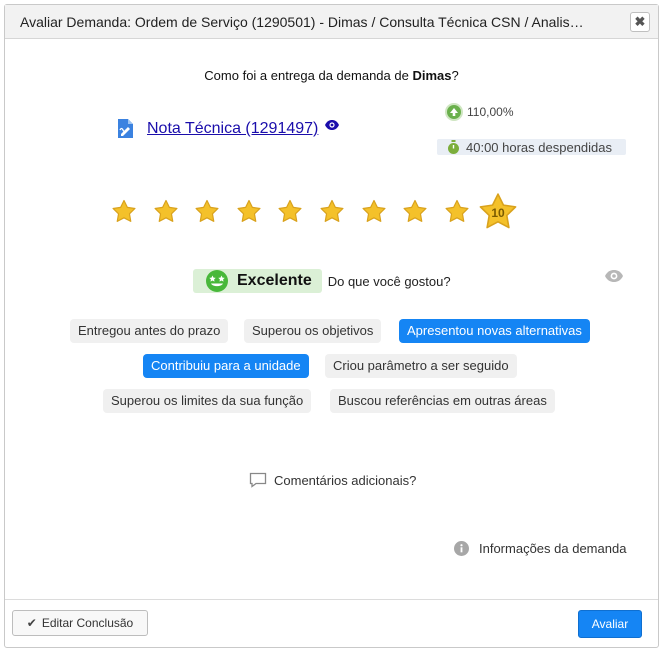 This screenshot has width=665, height=655. I want to click on chip-novas-alternativas: Apresentou novas alternativas, so click(494, 331).